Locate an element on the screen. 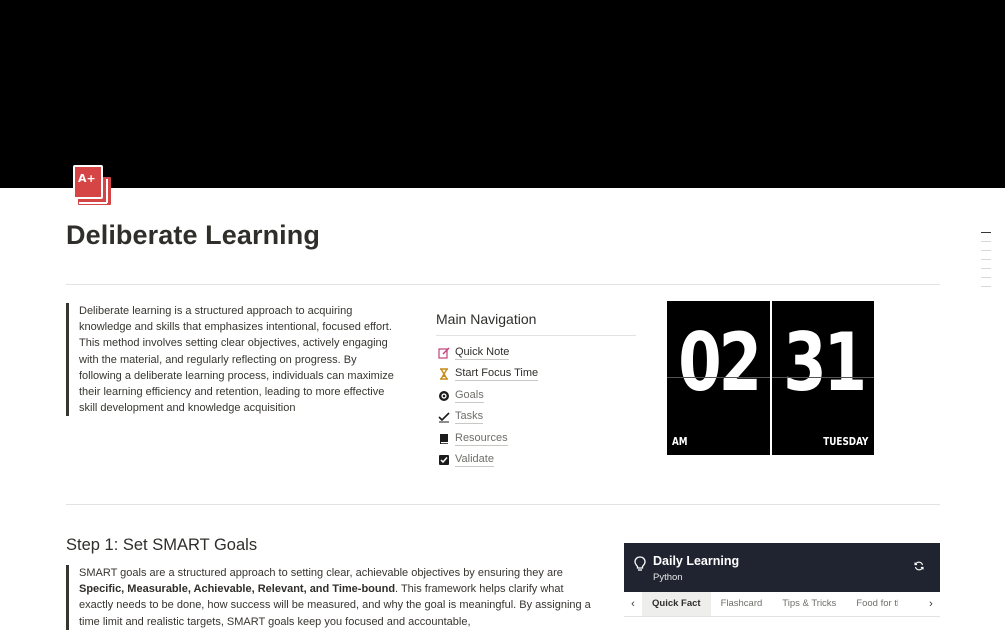 This screenshot has width=1005, height=630. flip-clock-widget: 02 AM 31 TUESDAY is located at coordinates (770, 378).